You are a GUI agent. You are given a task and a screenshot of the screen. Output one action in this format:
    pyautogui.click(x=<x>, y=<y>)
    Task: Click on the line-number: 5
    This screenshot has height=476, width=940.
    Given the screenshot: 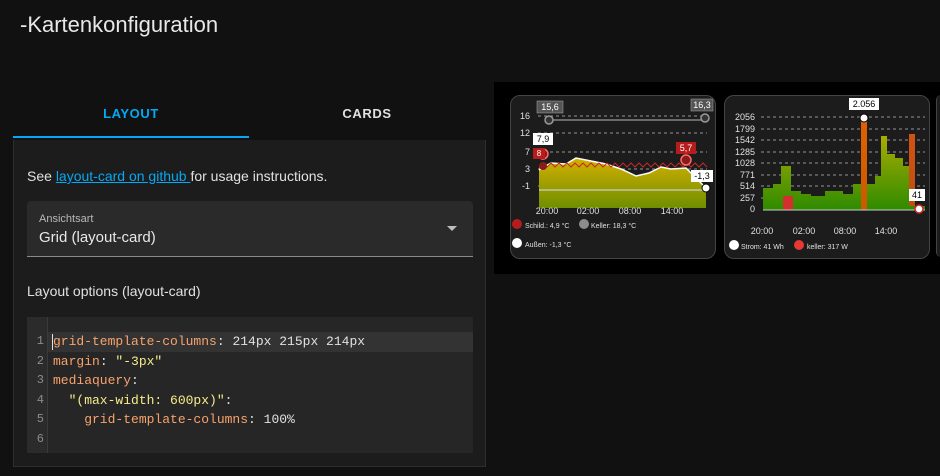 What is the action you would take?
    pyautogui.click(x=40, y=419)
    